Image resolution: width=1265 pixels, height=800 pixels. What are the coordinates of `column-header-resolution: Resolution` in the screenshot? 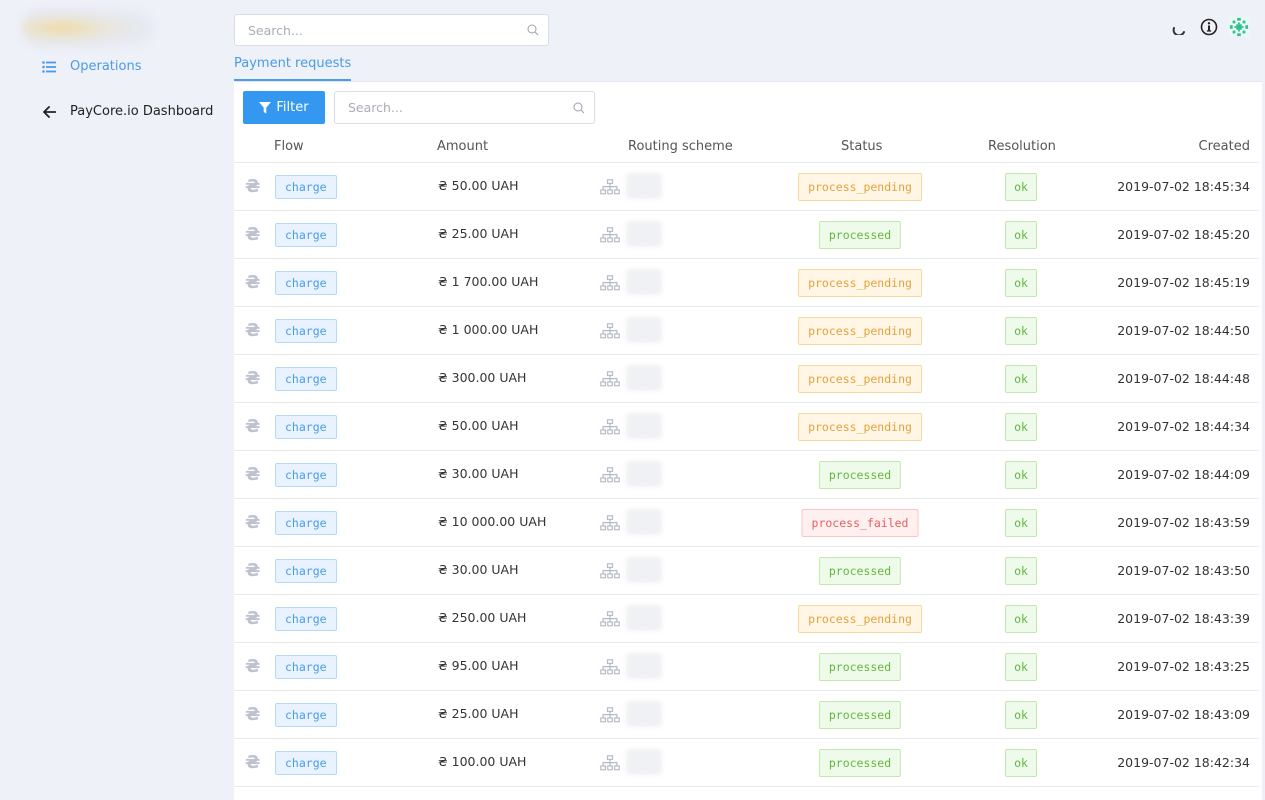 It's located at (1022, 146).